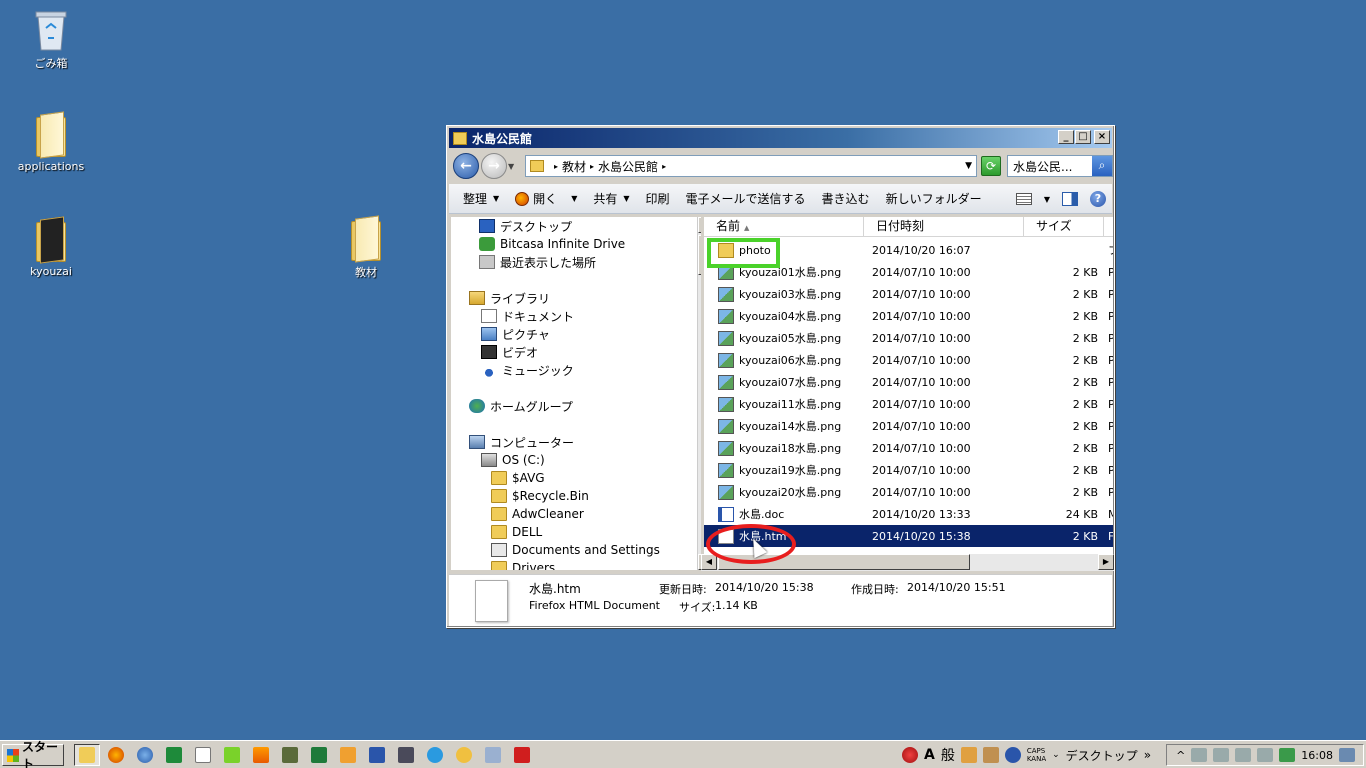  I want to click on recent-pages-dropdown: ▼, so click(513, 166).